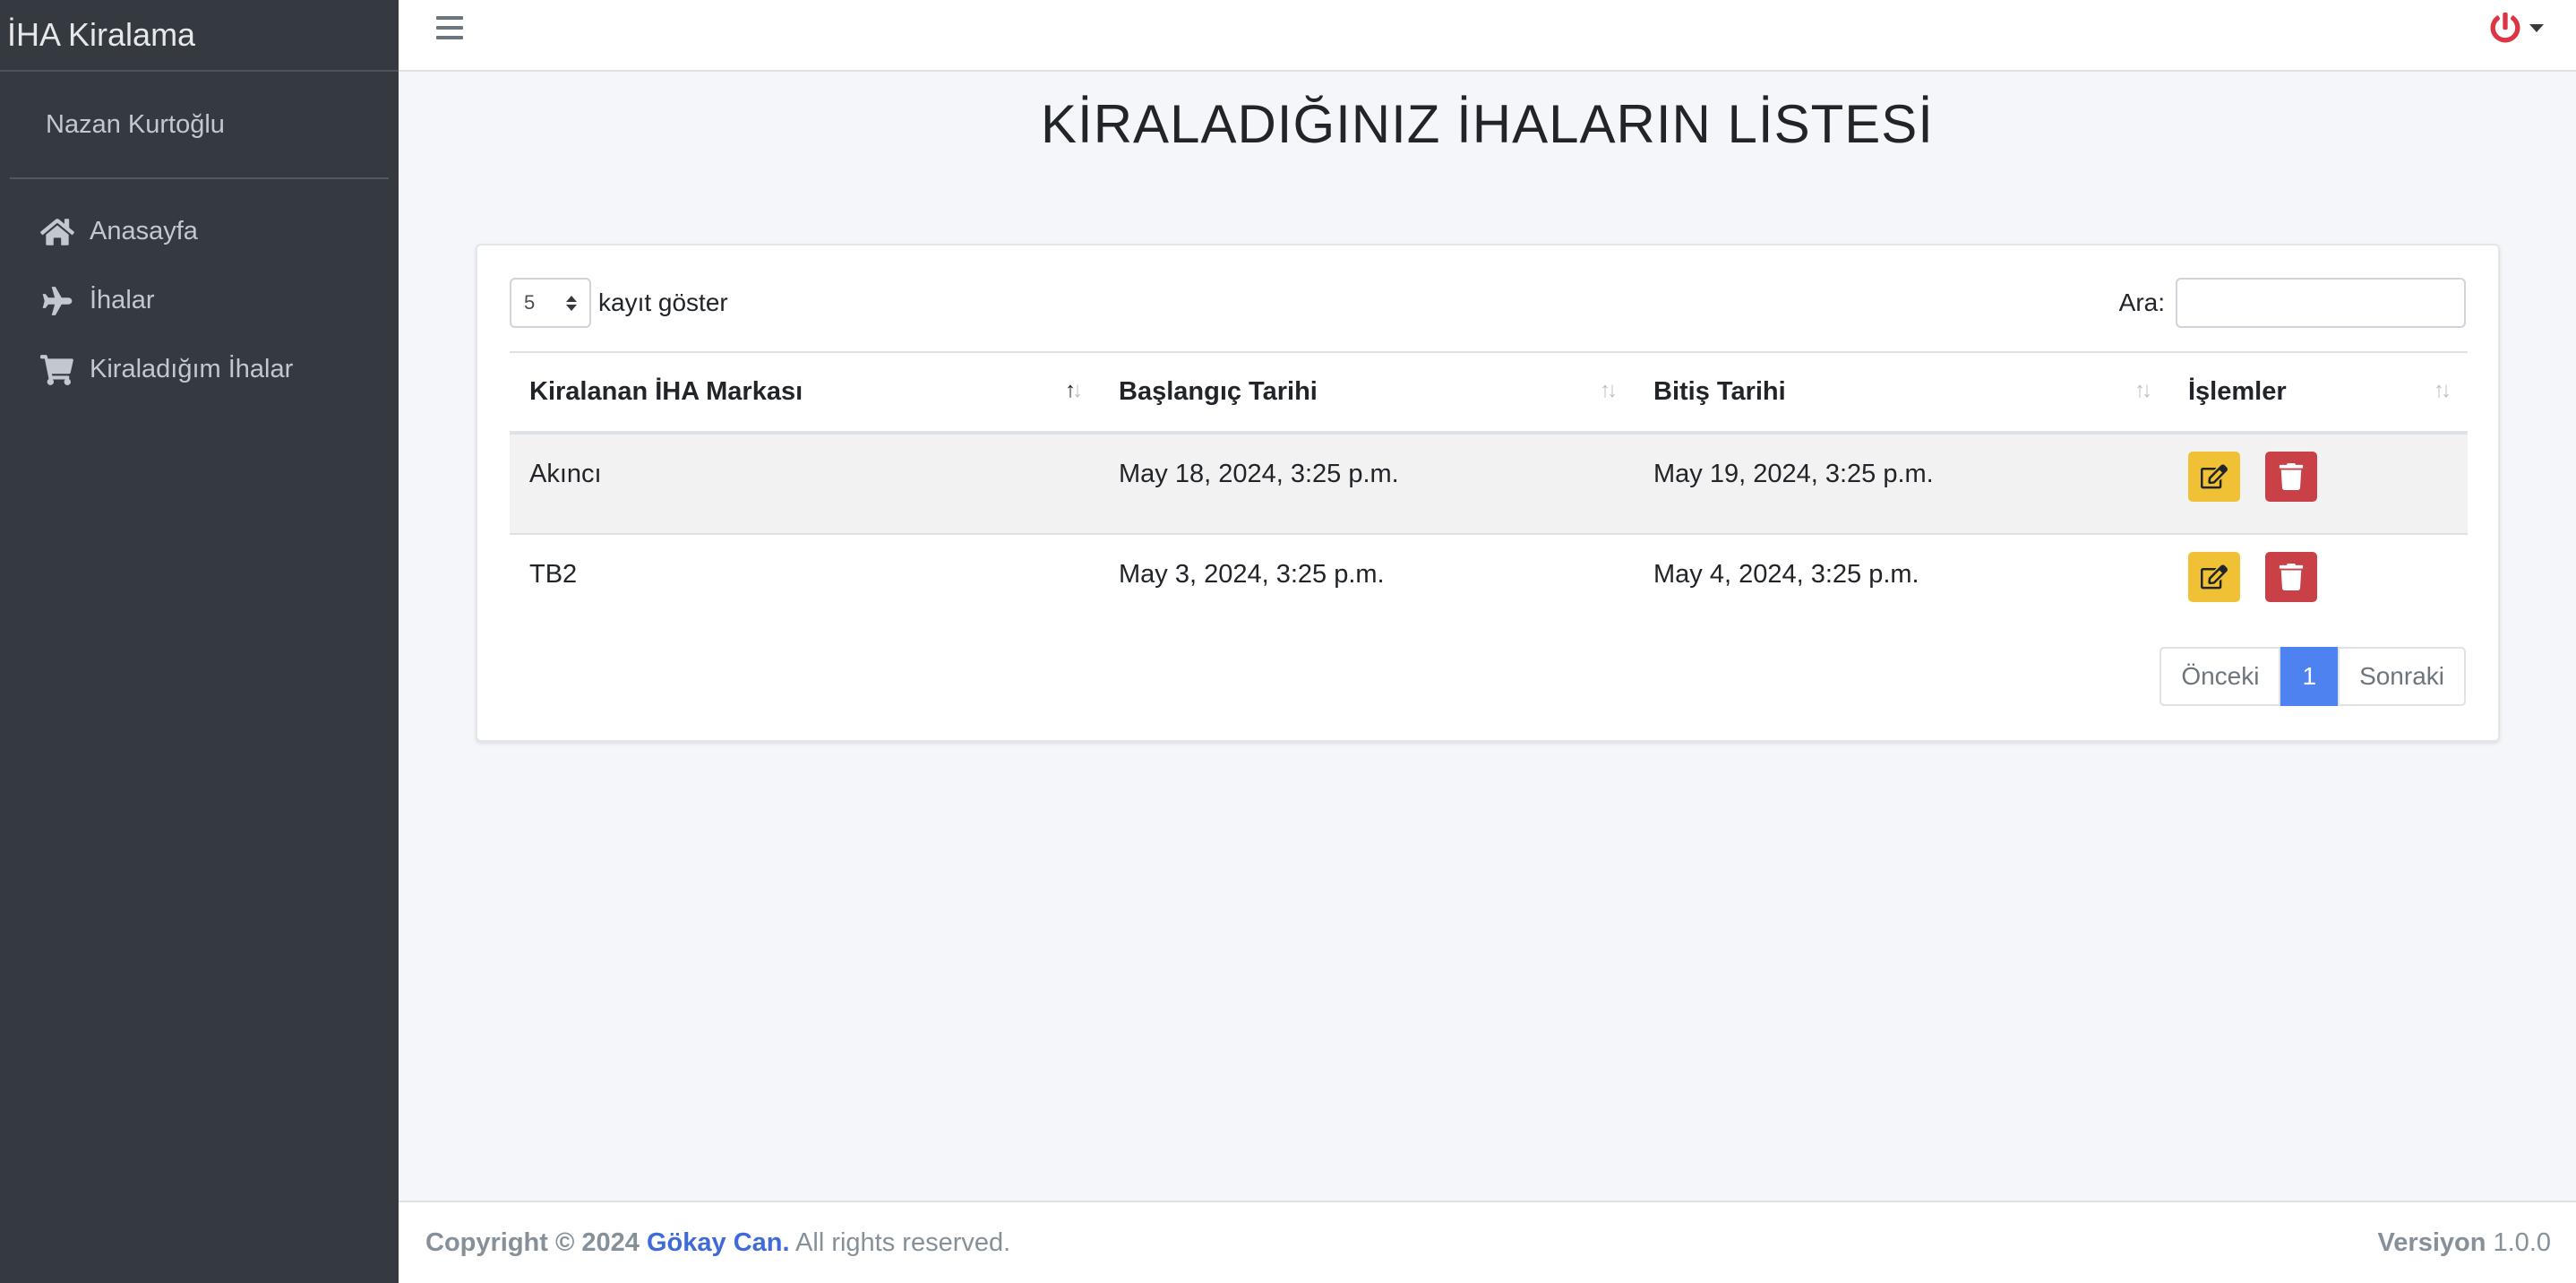 The height and width of the screenshot is (1283, 2576). Describe the element at coordinates (804, 584) in the screenshot. I see `cell-brand: TB2` at that location.